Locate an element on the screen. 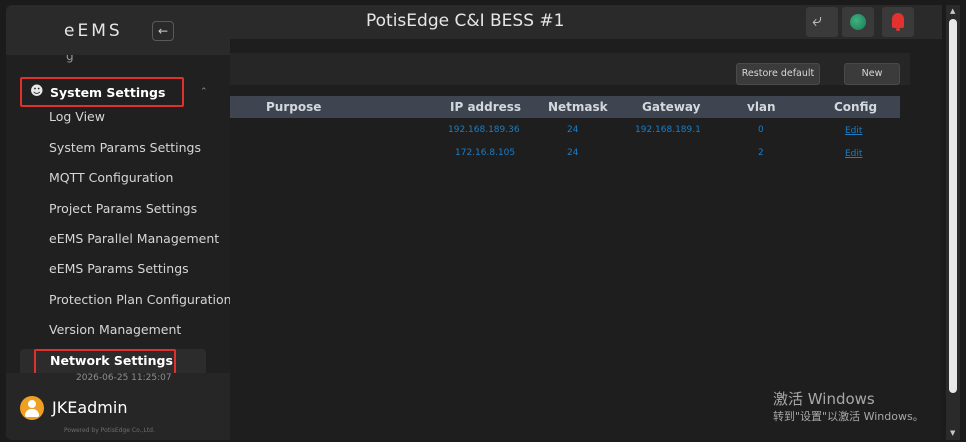  globe-icon is located at coordinates (858, 22).